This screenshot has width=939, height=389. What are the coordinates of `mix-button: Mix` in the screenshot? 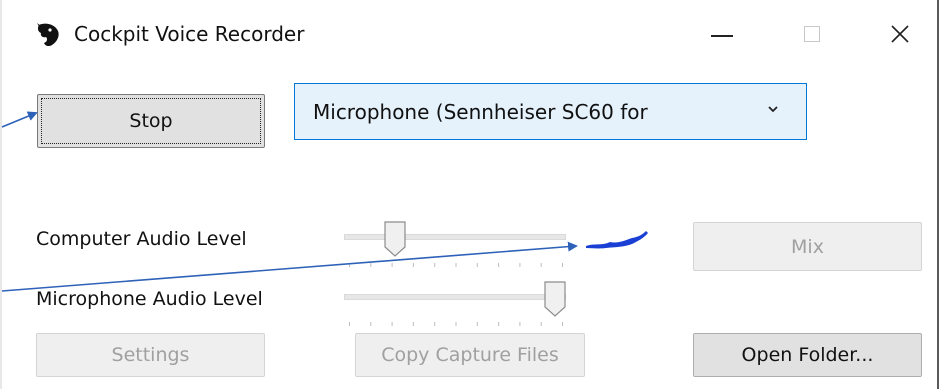 It's located at (807, 246).